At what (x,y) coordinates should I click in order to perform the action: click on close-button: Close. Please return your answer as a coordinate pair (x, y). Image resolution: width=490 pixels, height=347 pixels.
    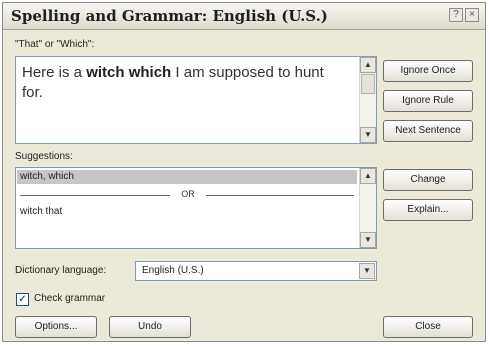
    Looking at the image, I should click on (428, 327).